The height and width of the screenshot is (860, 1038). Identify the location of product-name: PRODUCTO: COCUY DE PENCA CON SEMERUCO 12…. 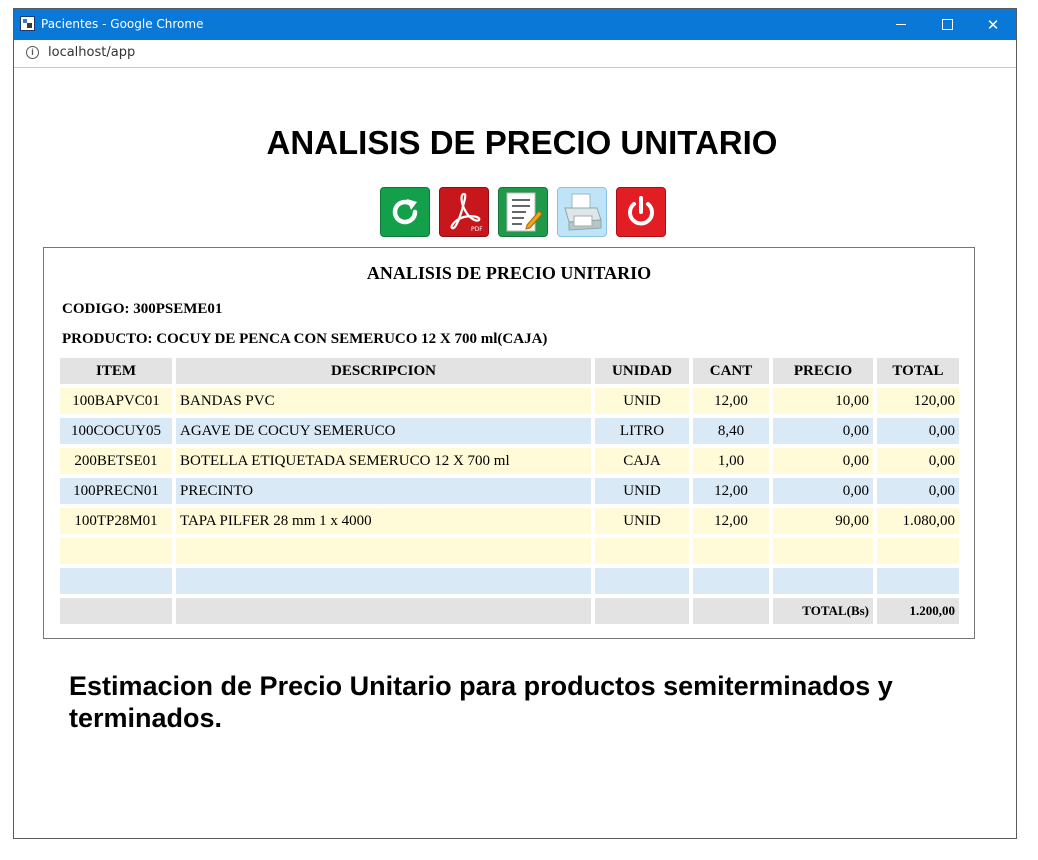
(305, 339).